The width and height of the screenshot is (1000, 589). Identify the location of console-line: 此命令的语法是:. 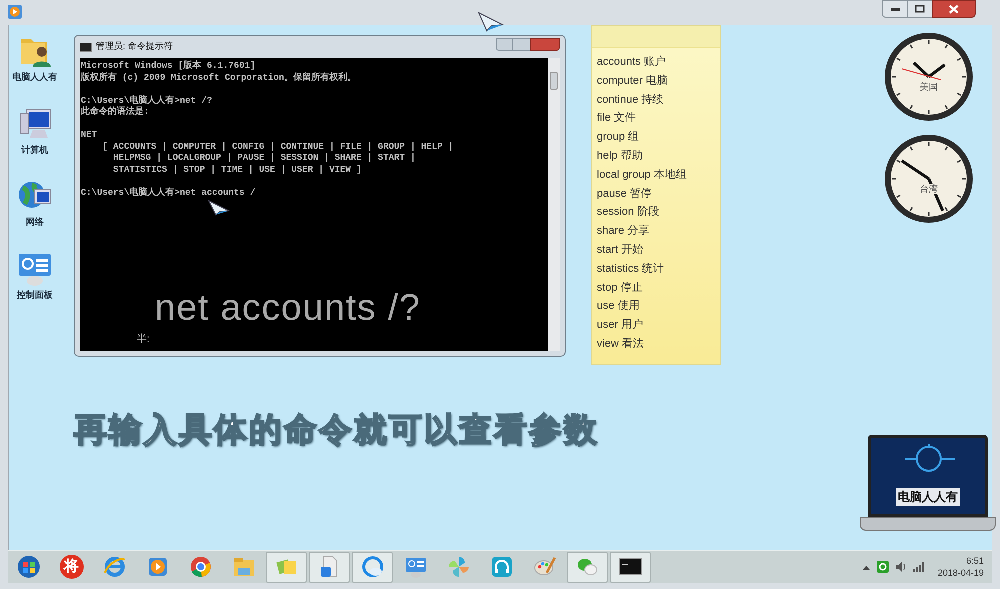
(115, 112).